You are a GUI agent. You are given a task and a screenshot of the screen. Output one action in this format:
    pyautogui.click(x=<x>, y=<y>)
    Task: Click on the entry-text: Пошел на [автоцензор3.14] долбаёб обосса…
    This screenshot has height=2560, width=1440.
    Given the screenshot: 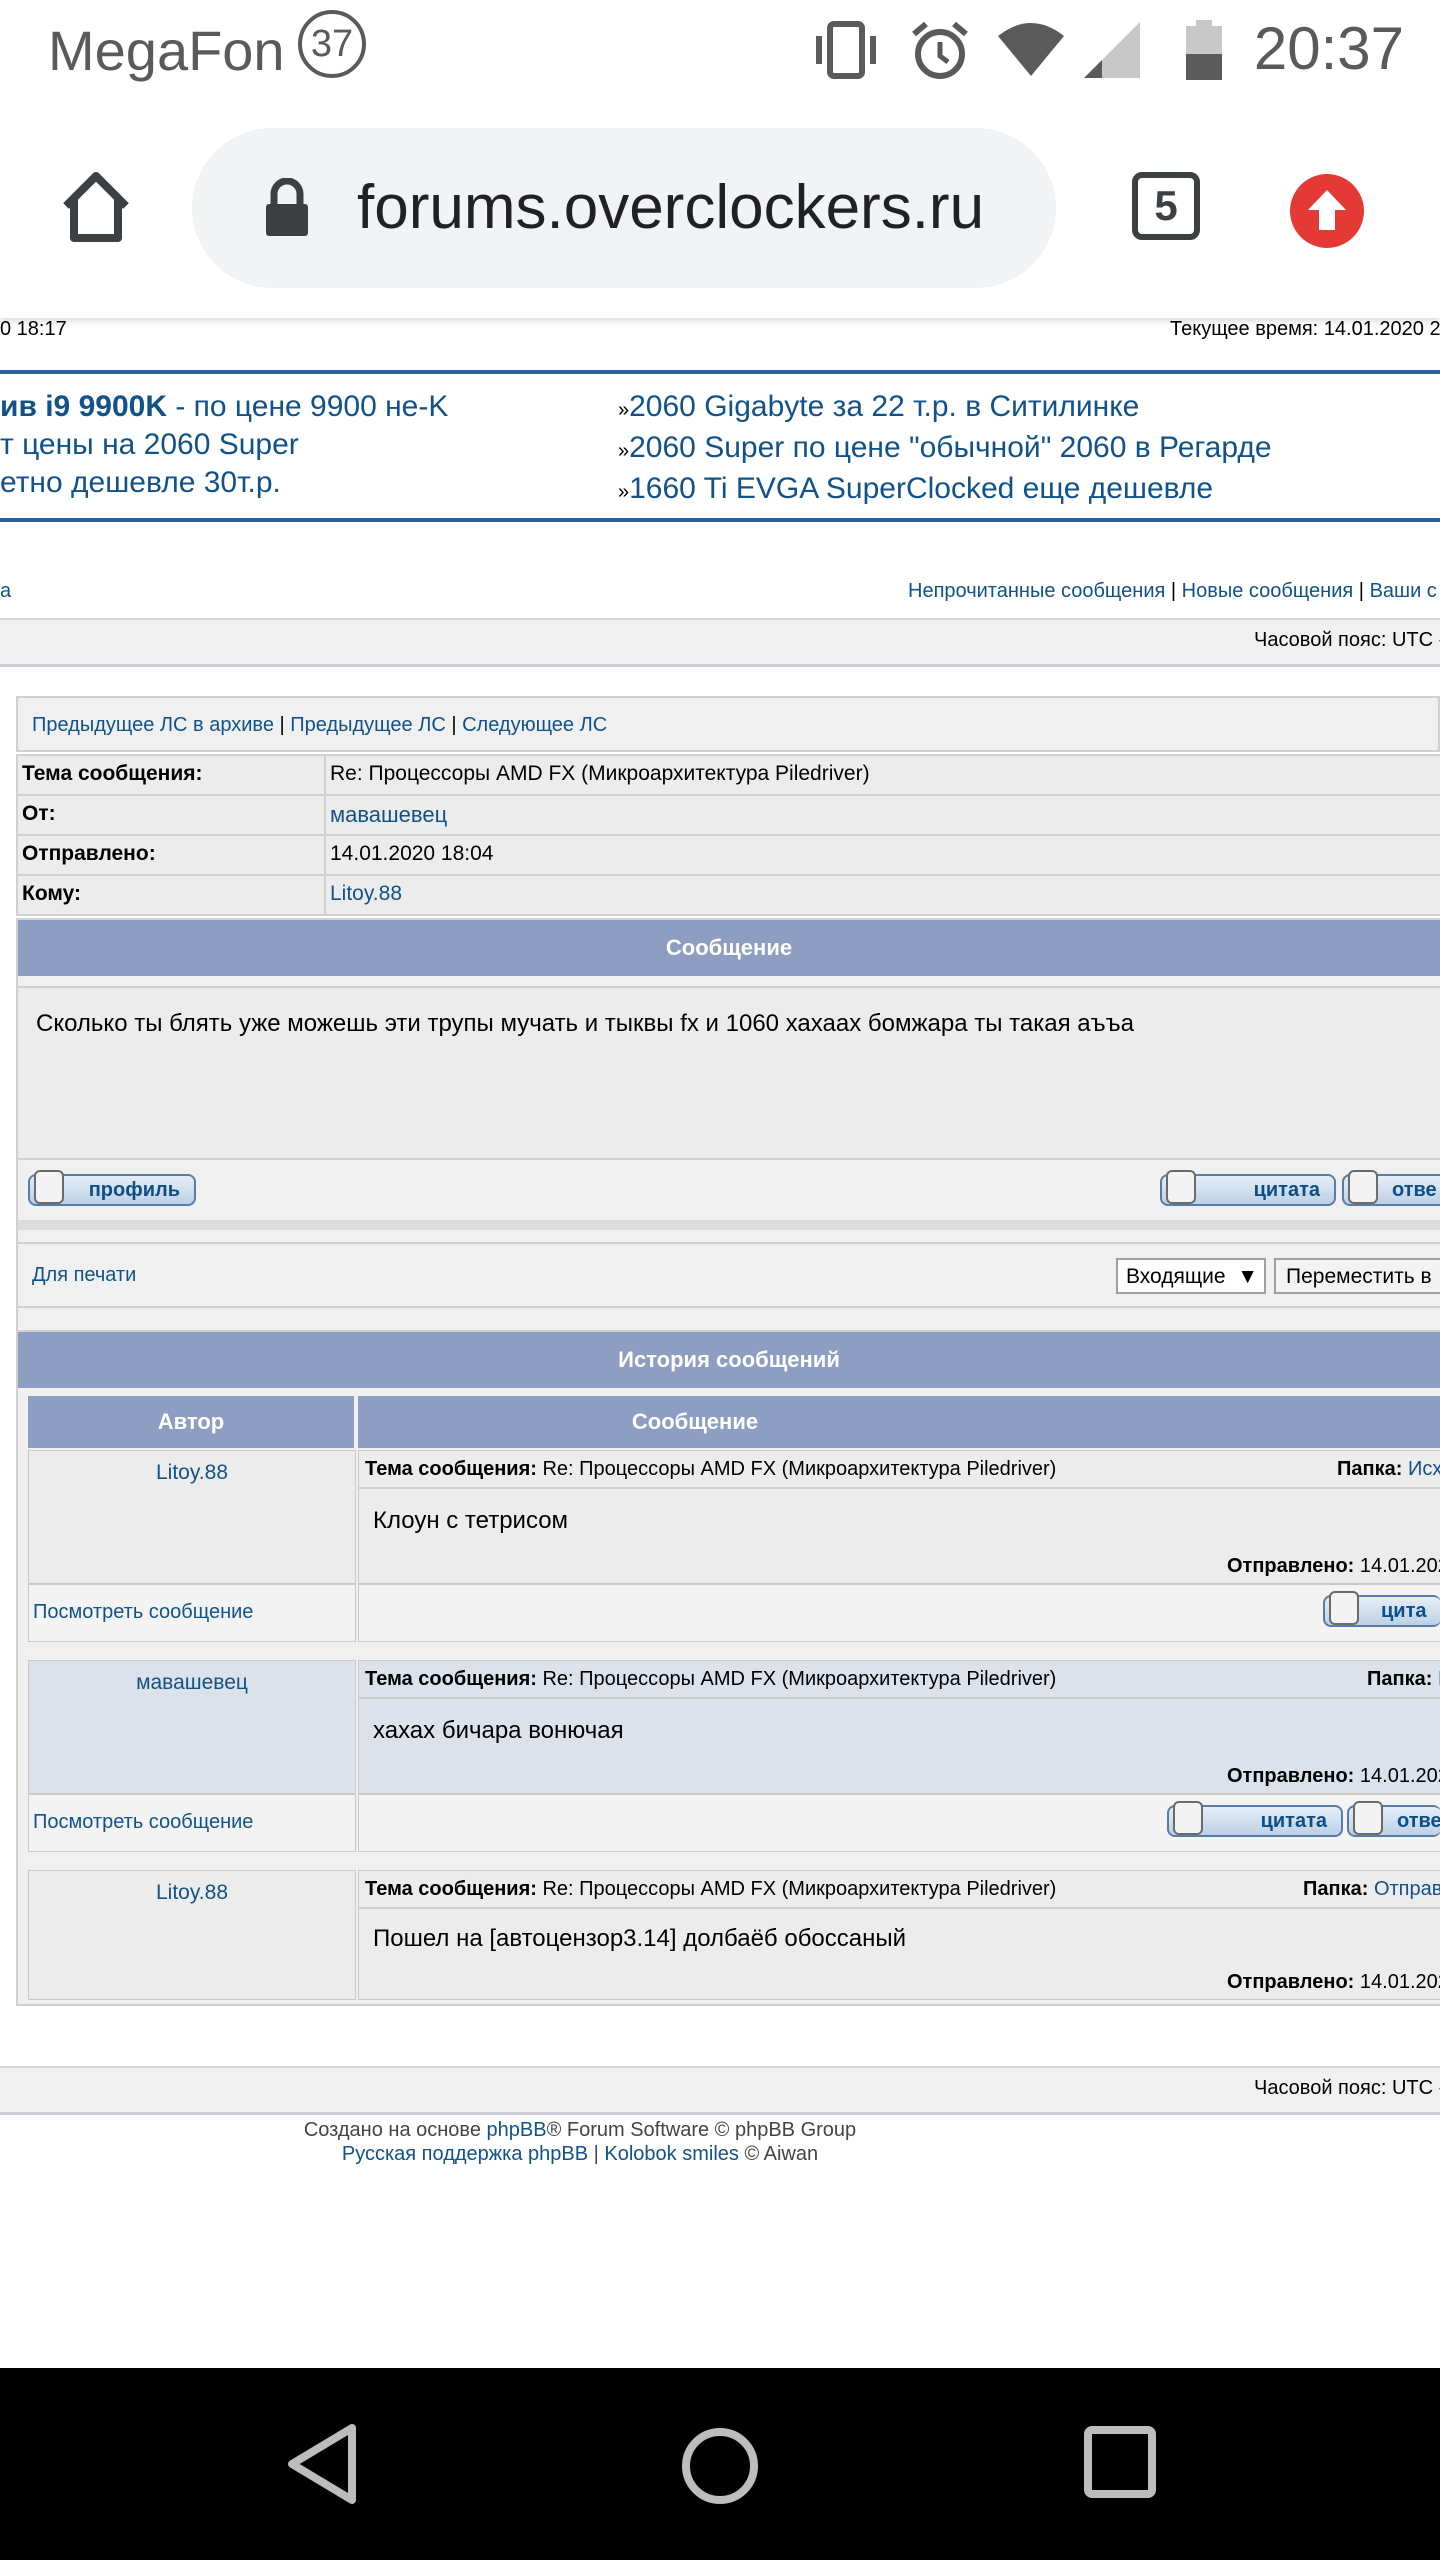 What is the action you would take?
    pyautogui.click(x=640, y=1938)
    